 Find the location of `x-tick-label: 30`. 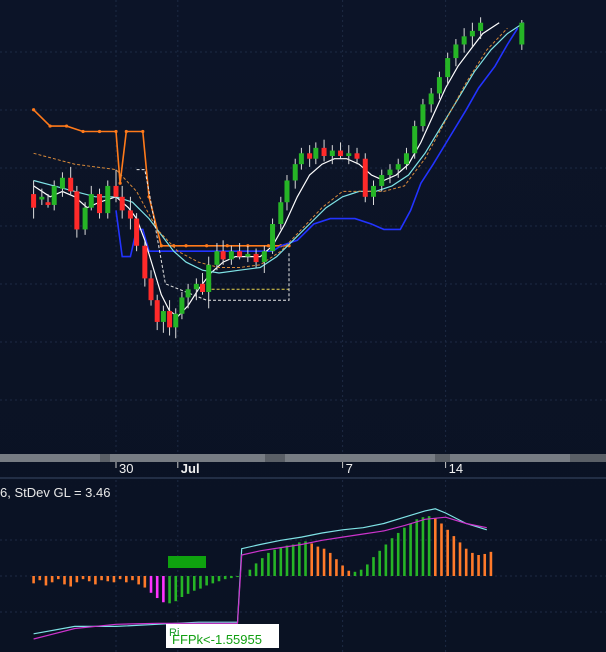

x-tick-label: 30 is located at coordinates (126, 468).